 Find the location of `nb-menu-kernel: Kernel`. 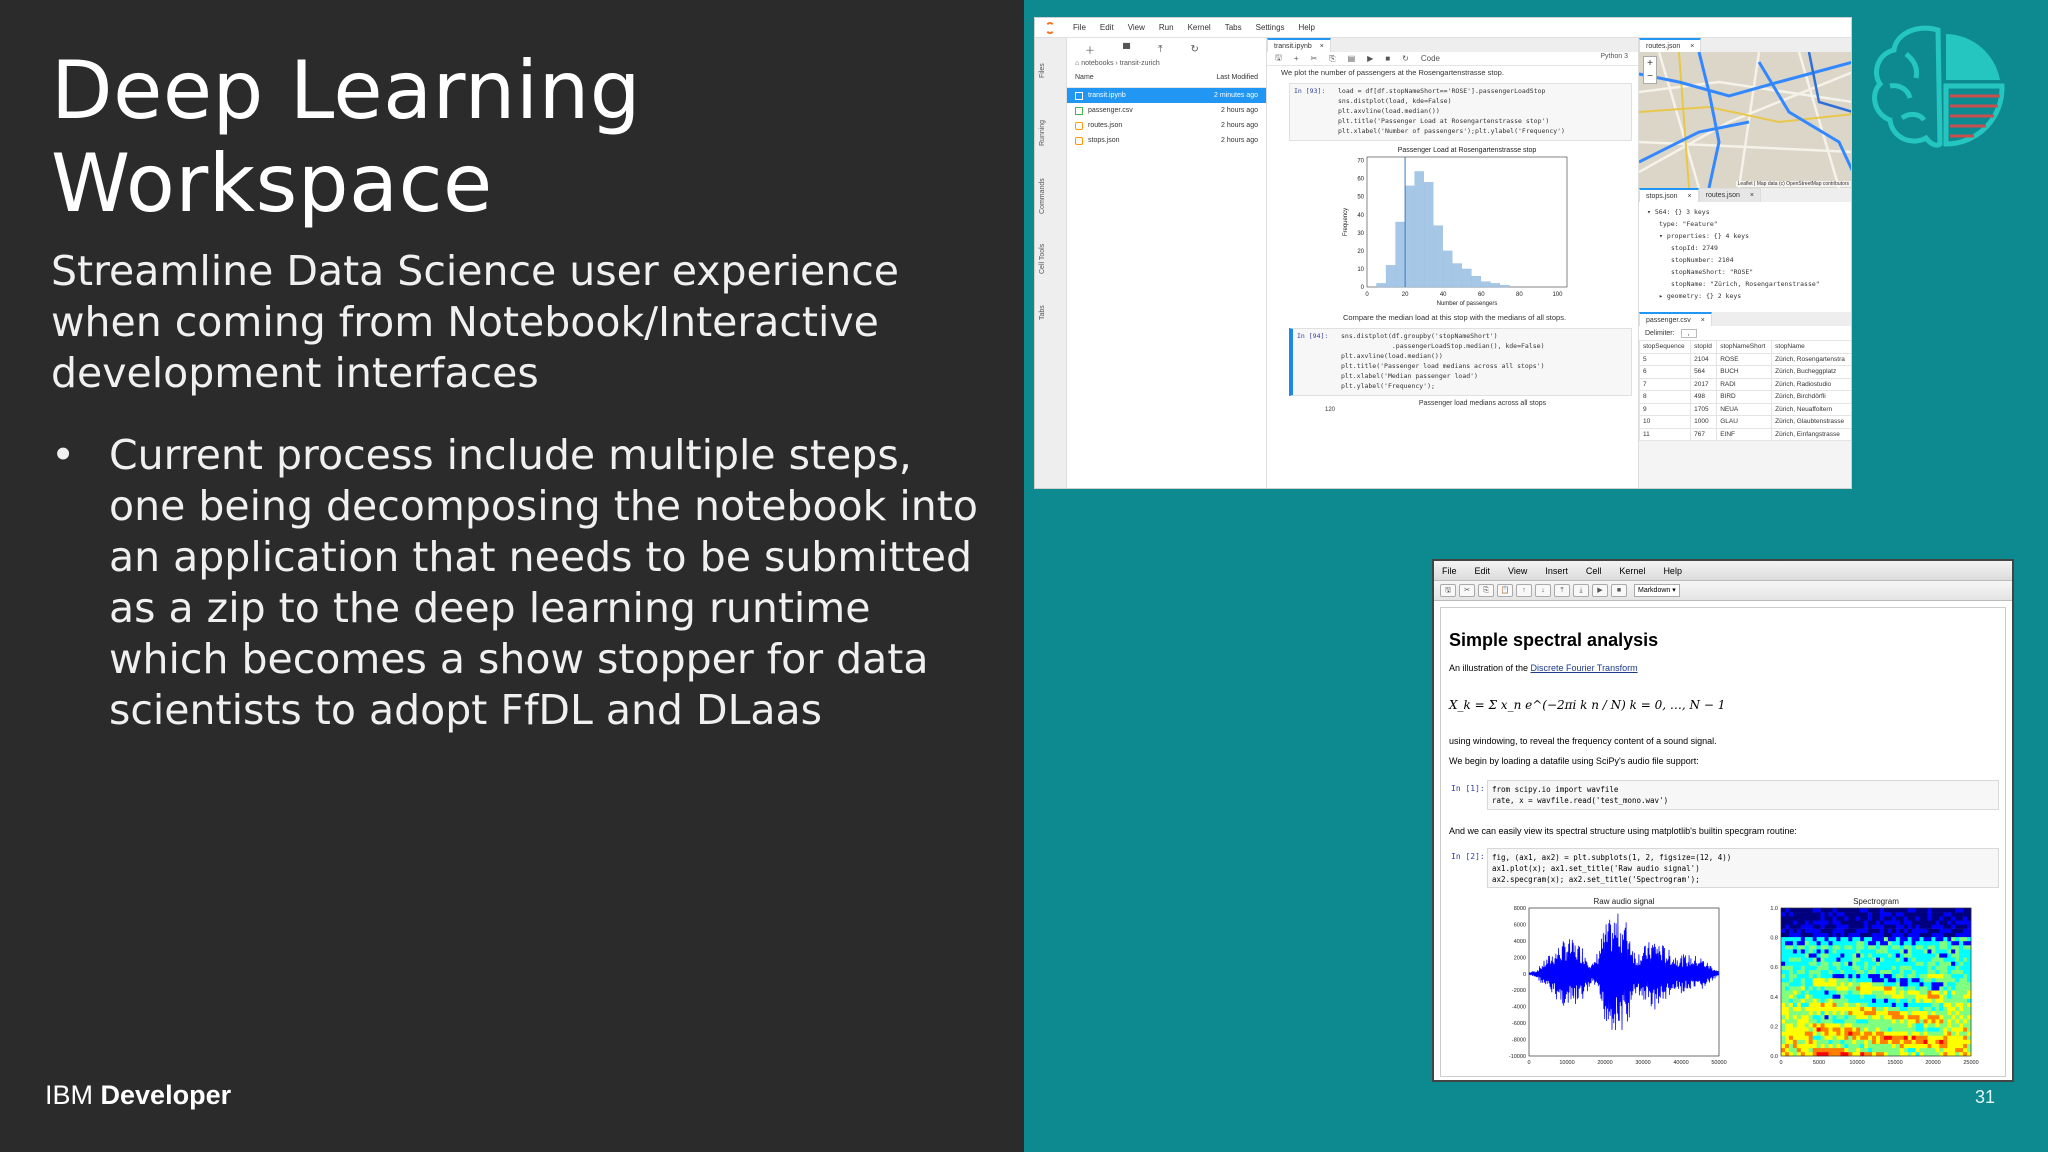

nb-menu-kernel: Kernel is located at coordinates (1632, 571).